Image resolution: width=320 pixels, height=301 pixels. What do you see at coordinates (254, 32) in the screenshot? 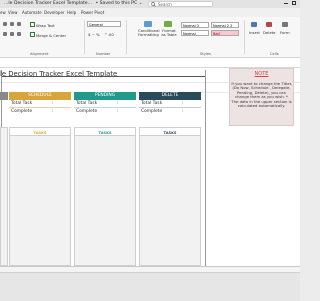
I see `insert-button: Insert` at bounding box center [254, 32].